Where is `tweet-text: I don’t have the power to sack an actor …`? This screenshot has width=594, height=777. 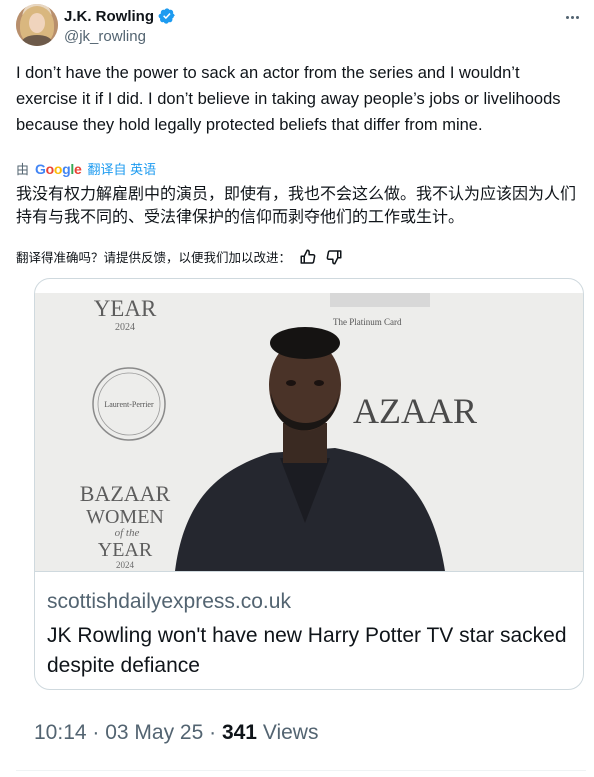
tweet-text: I don’t have the power to sack an actor … is located at coordinates (288, 99).